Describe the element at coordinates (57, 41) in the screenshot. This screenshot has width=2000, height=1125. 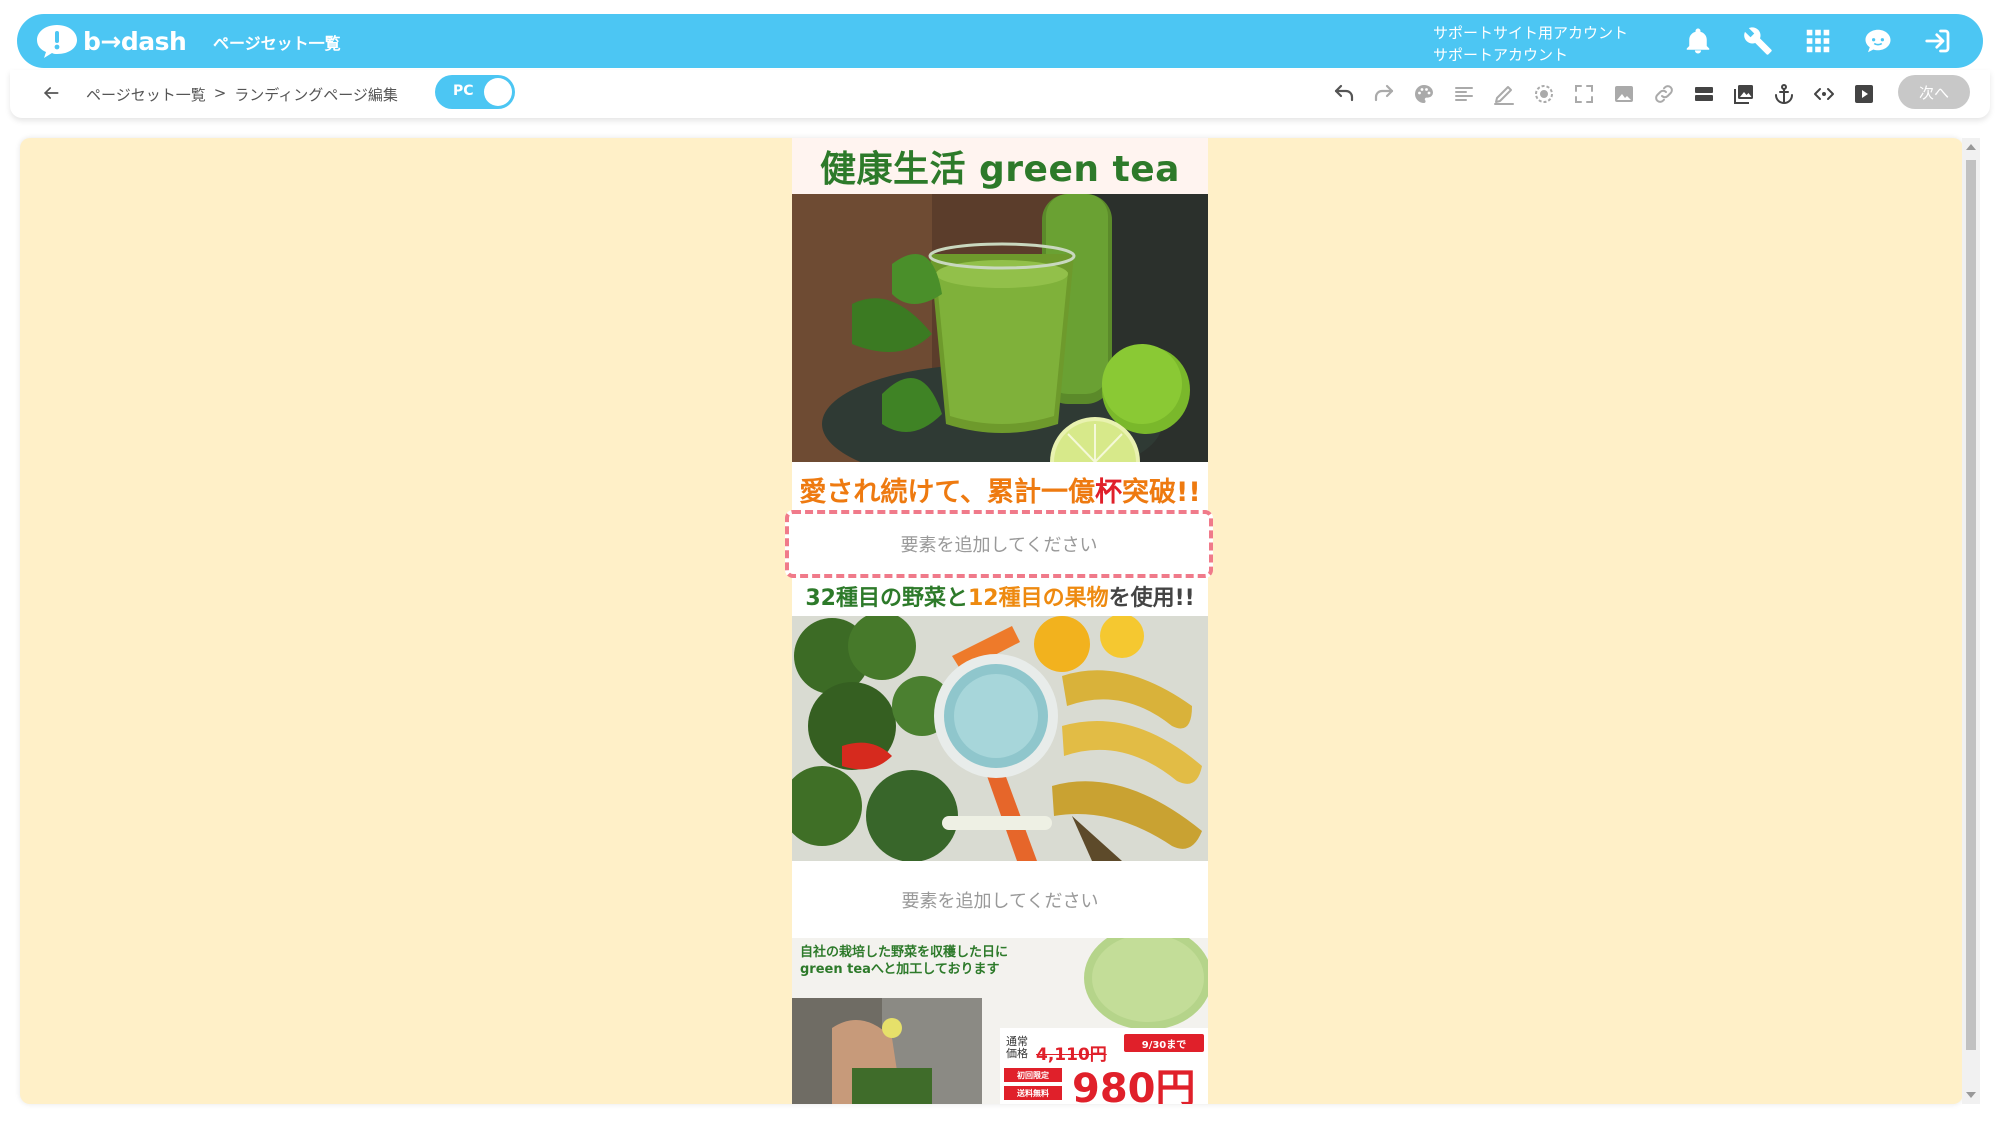
I see `speech-bubble-logo-icon` at that location.